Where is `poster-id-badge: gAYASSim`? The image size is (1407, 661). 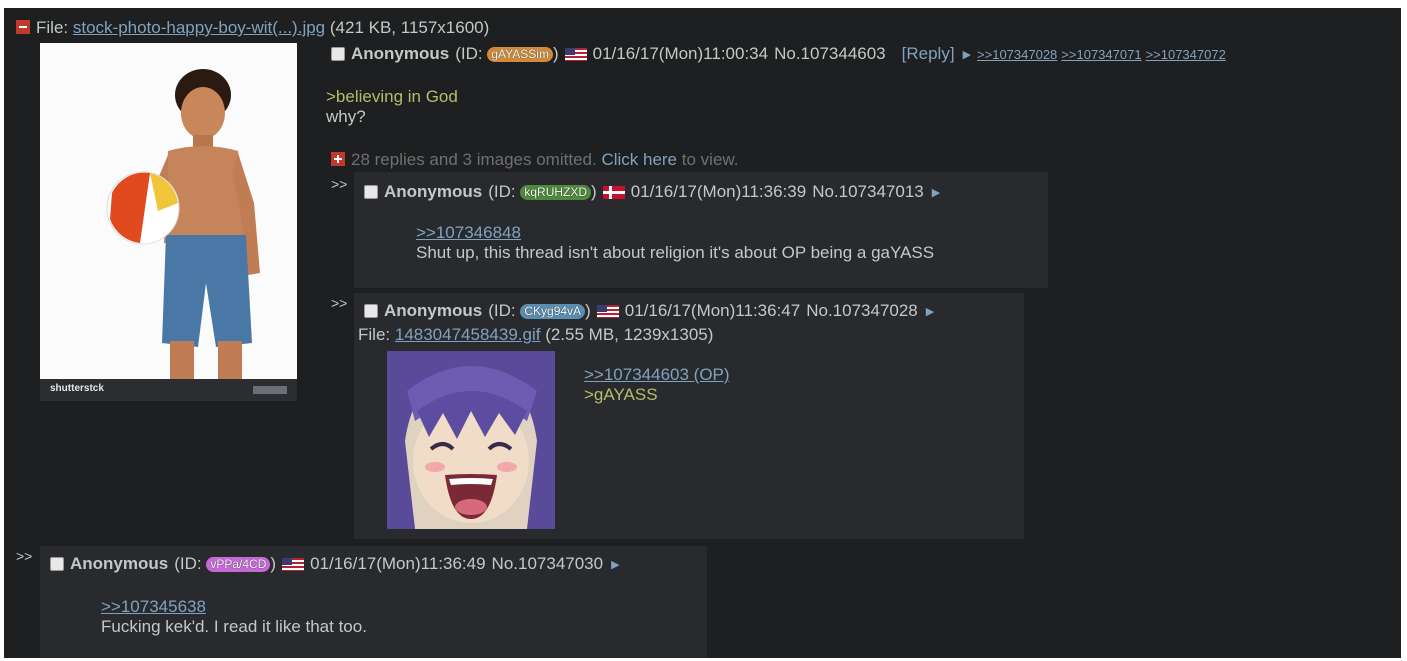 poster-id-badge: gAYASSim is located at coordinates (520, 54).